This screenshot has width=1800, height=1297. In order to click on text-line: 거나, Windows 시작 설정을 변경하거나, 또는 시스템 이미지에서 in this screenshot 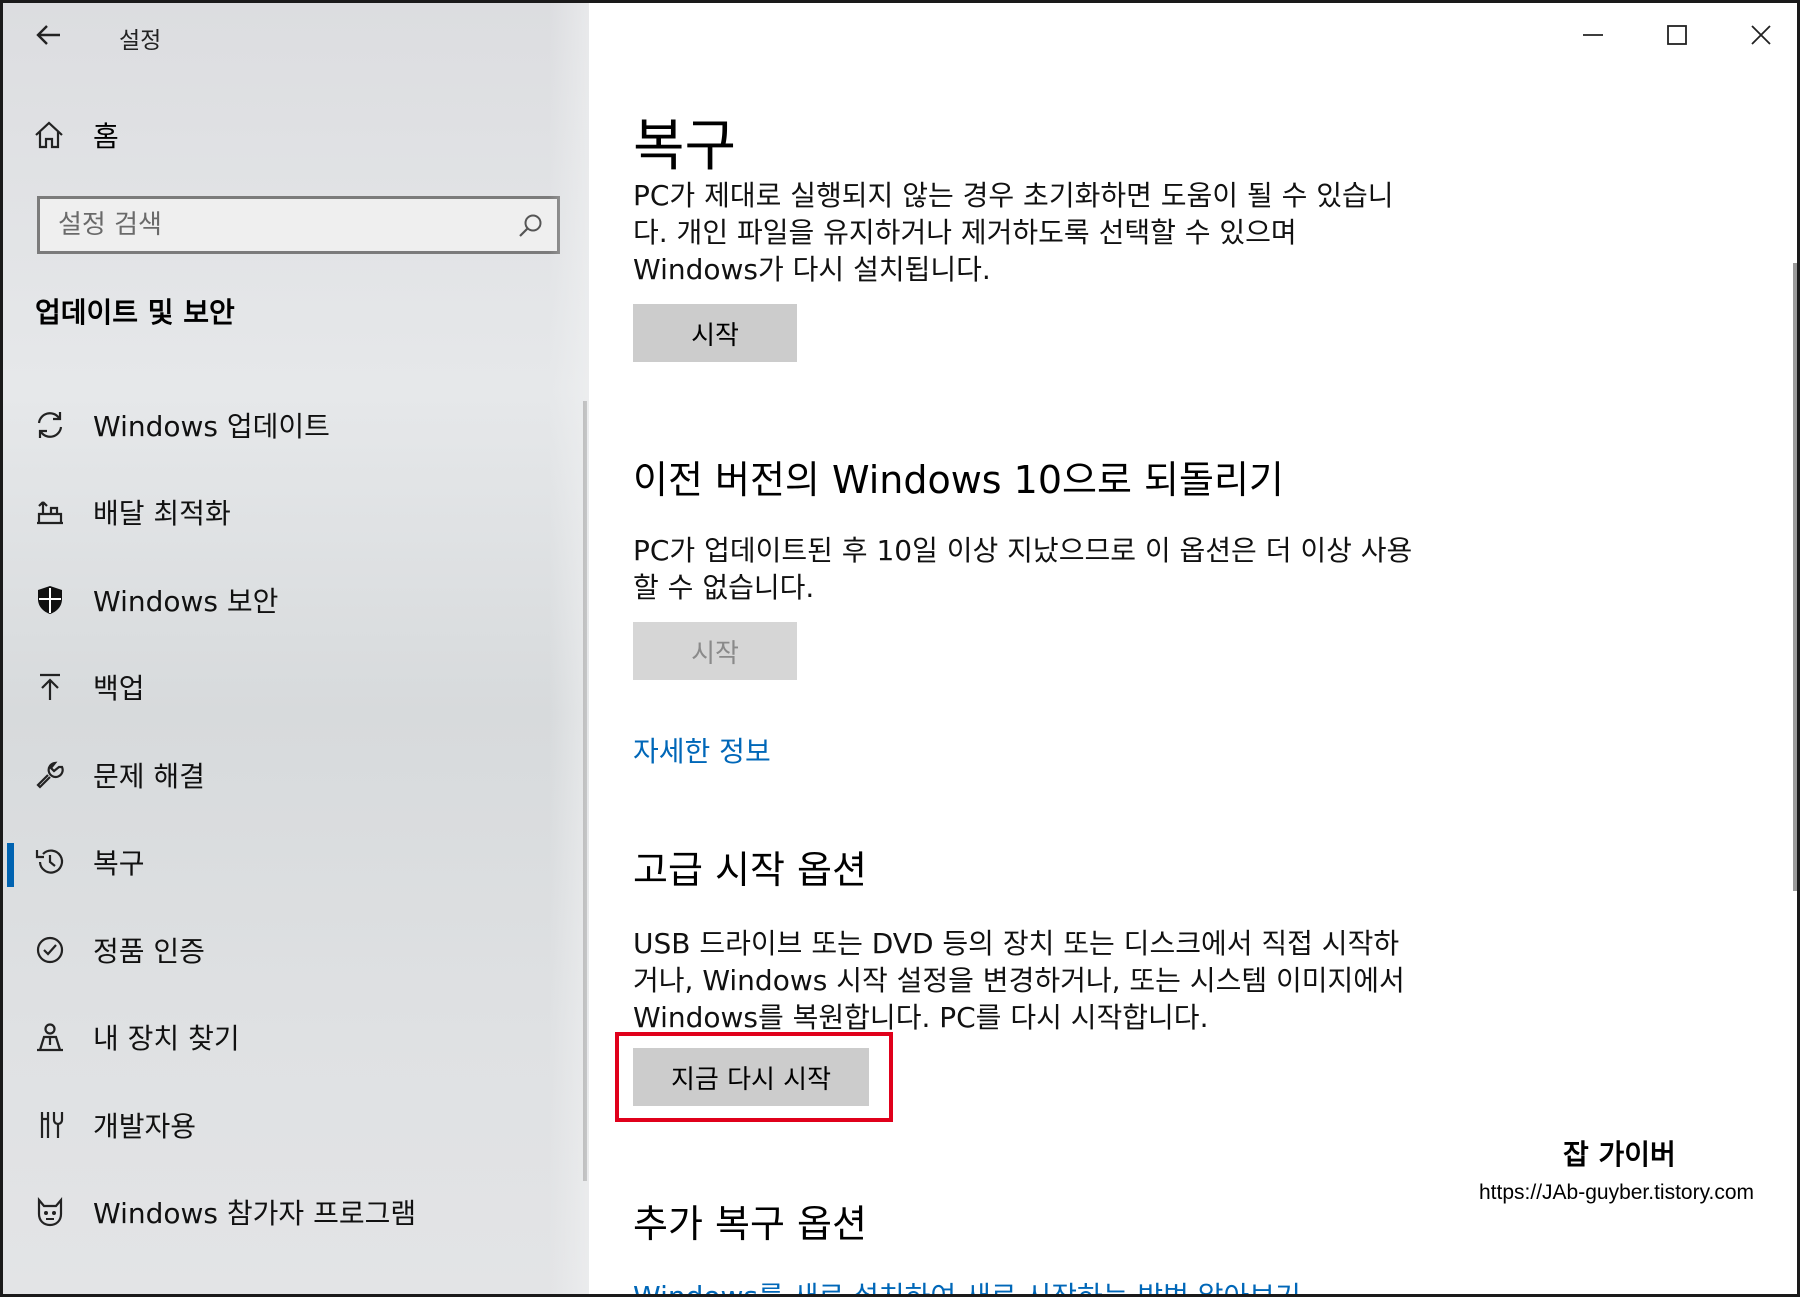, I will do `click(1019, 980)`.